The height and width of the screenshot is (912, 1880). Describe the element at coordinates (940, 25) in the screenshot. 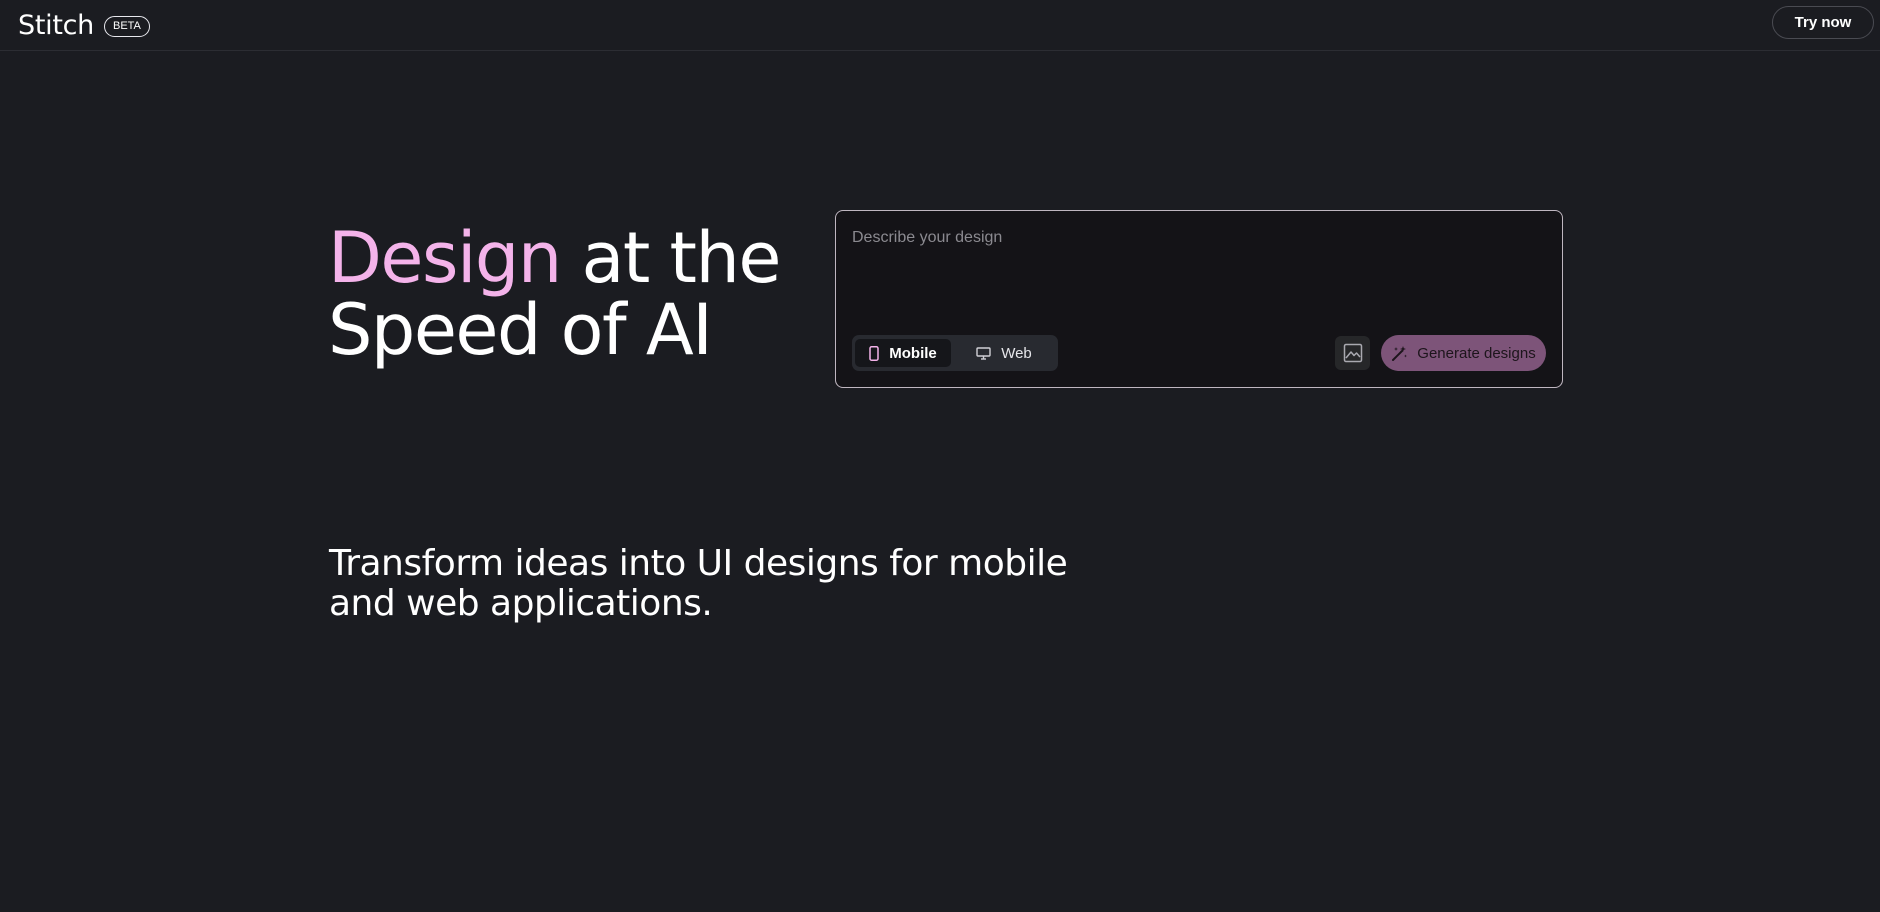

I see `top-navigation-bar: Stitch BETA Try now` at that location.